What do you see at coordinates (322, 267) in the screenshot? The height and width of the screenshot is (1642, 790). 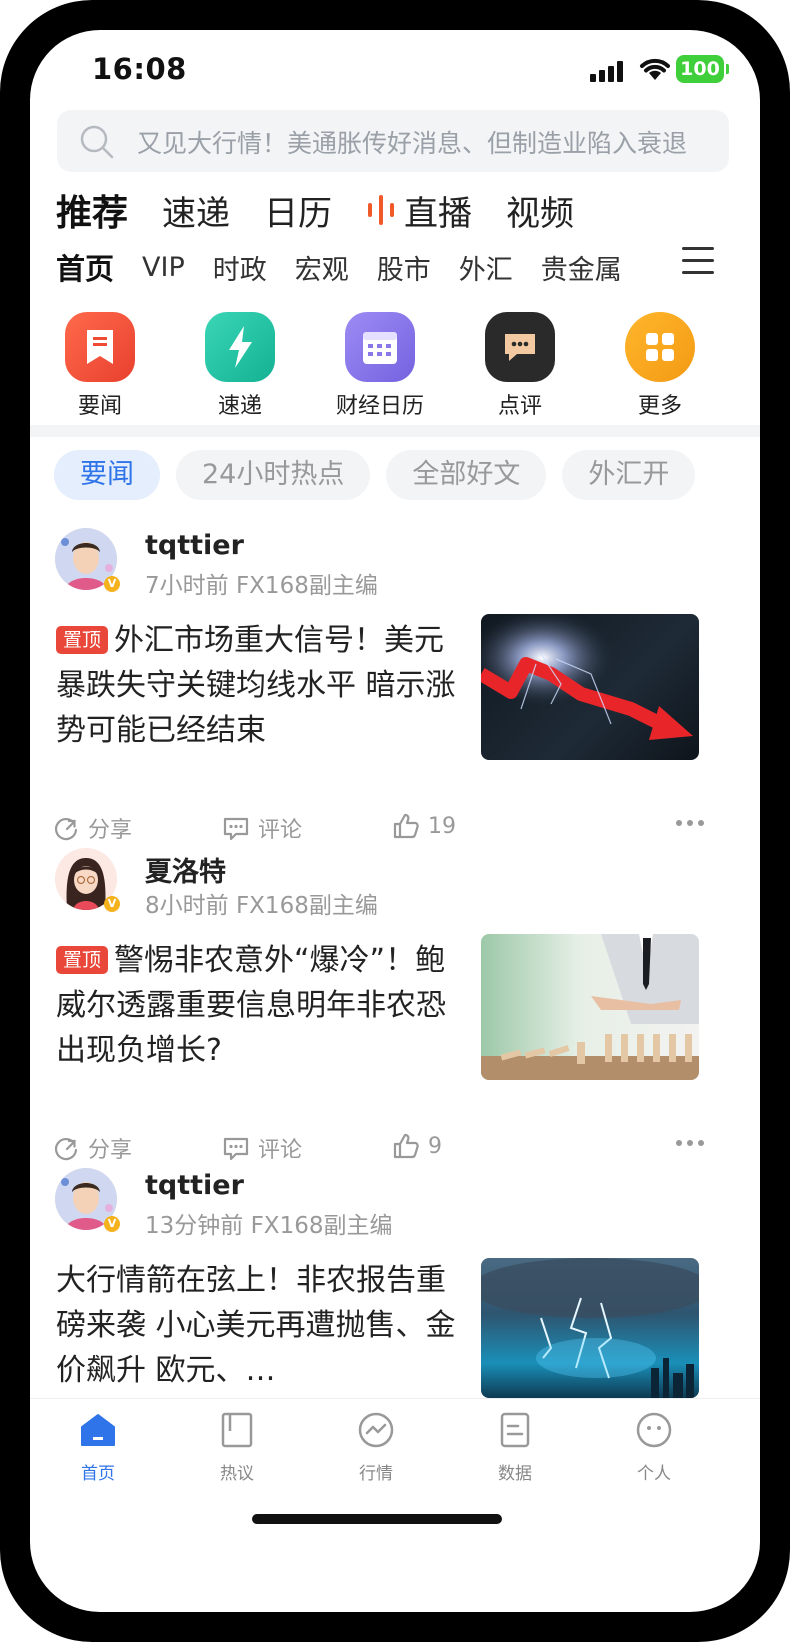 I see `subtab-macro: 宏观` at bounding box center [322, 267].